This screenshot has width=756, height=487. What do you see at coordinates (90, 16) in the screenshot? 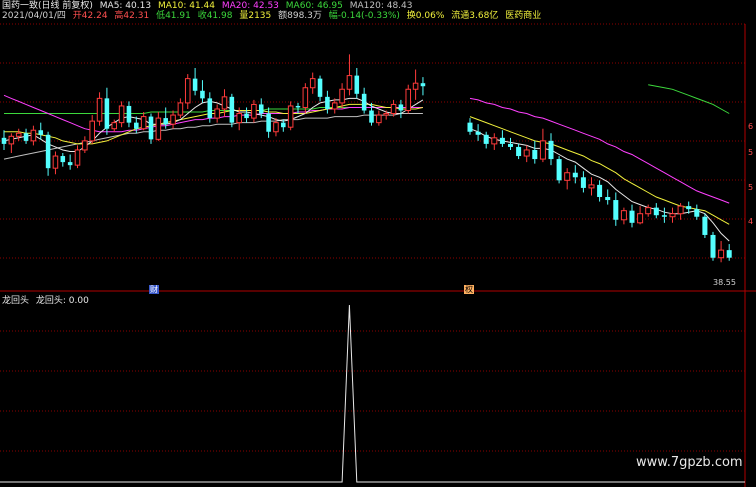
I see `open-label: 开42.24` at bounding box center [90, 16].